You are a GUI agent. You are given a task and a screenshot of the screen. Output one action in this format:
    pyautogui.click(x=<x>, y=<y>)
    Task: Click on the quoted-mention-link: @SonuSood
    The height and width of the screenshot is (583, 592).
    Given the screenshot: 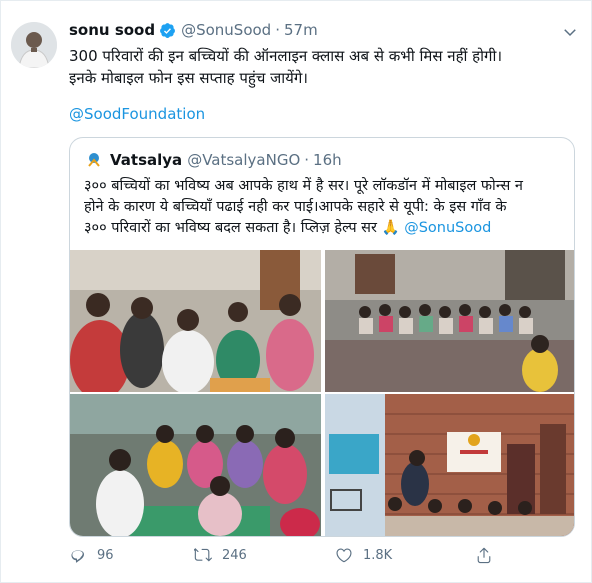 What is the action you would take?
    pyautogui.click(x=447, y=228)
    